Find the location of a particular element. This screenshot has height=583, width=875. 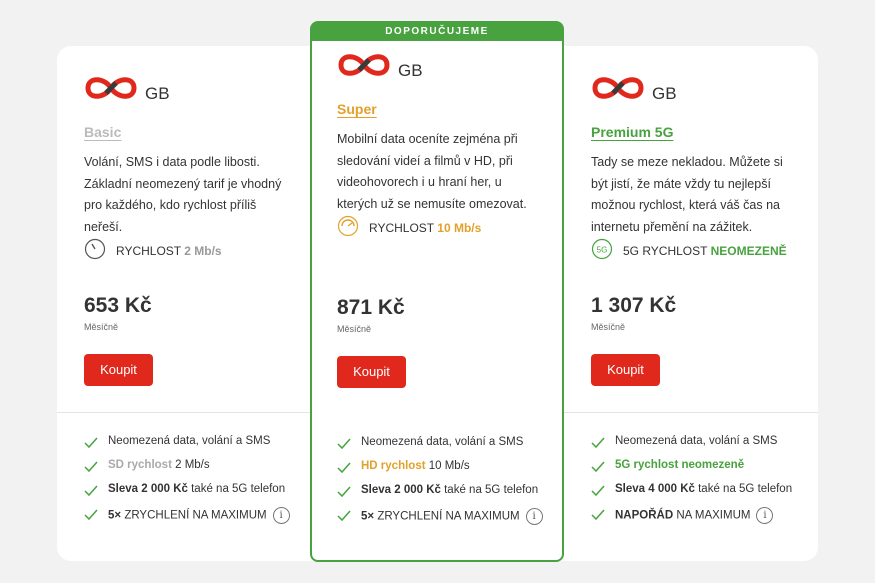

speed-row: 5G 5G RYCHLOST NEOMEZENĚ is located at coordinates (694, 251).